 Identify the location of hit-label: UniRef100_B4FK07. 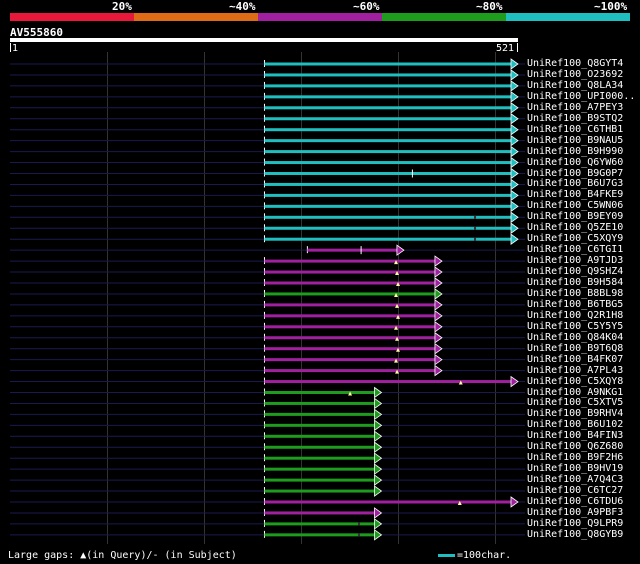
(575, 359).